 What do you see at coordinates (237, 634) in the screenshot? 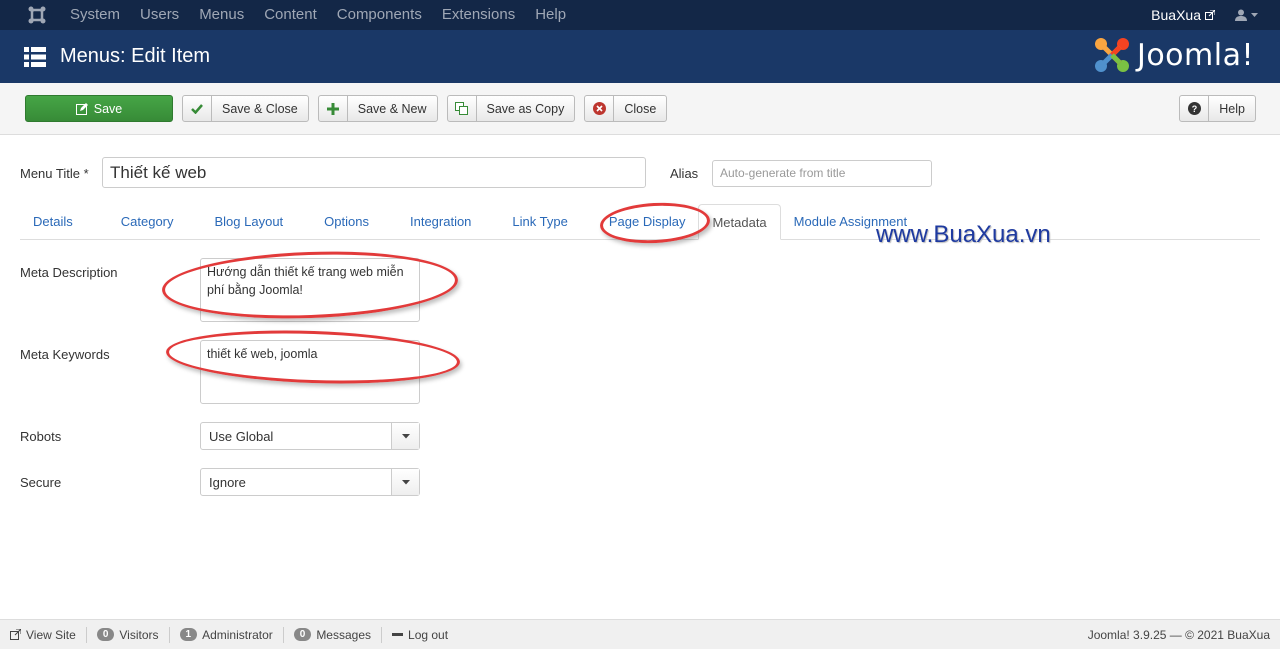
I see `administrator-label: Administrator` at bounding box center [237, 634].